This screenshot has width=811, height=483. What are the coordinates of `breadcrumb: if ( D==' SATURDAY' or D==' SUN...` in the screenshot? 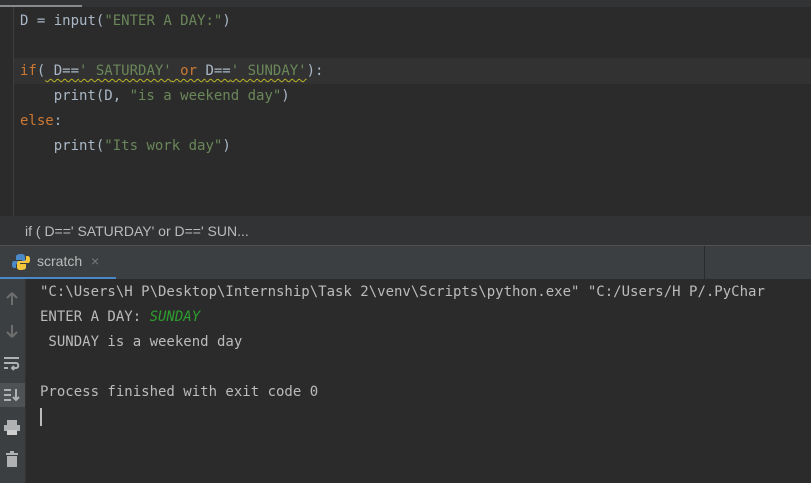 It's located at (405, 231).